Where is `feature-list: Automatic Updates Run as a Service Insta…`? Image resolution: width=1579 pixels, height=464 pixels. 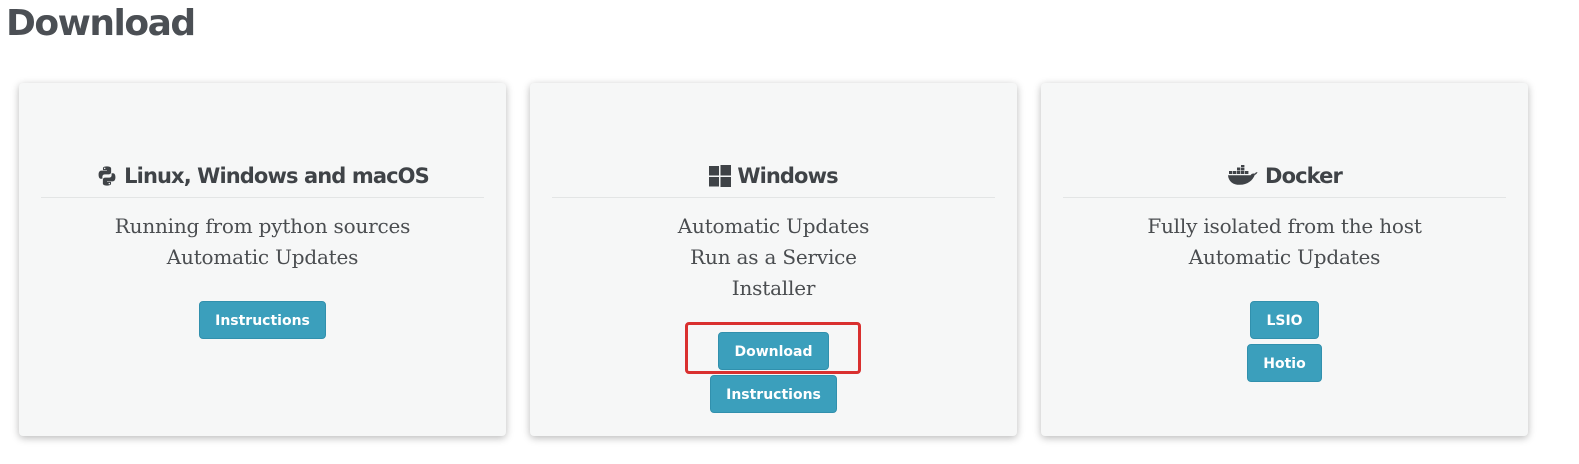 feature-list: Automatic Updates Run as a Service Insta… is located at coordinates (773, 257).